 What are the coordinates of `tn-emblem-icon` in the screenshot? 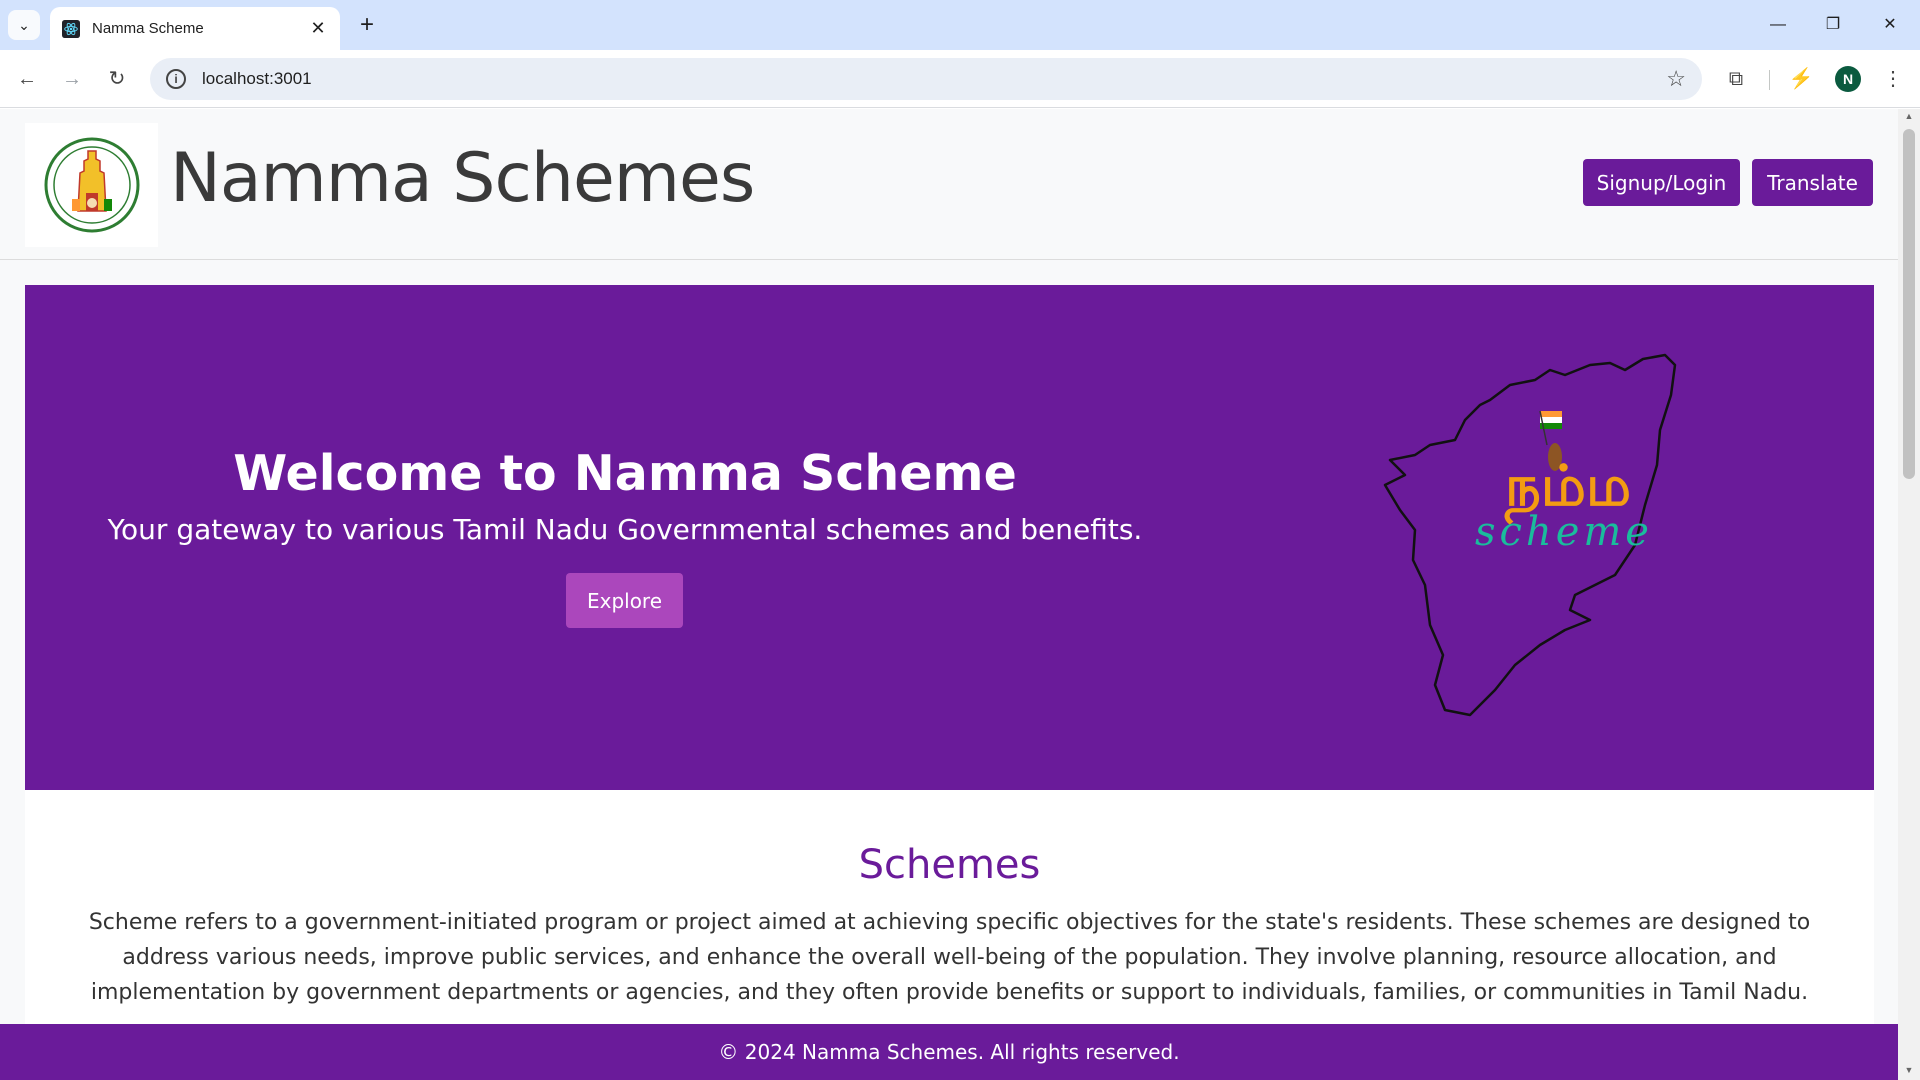 It's located at (91, 185).